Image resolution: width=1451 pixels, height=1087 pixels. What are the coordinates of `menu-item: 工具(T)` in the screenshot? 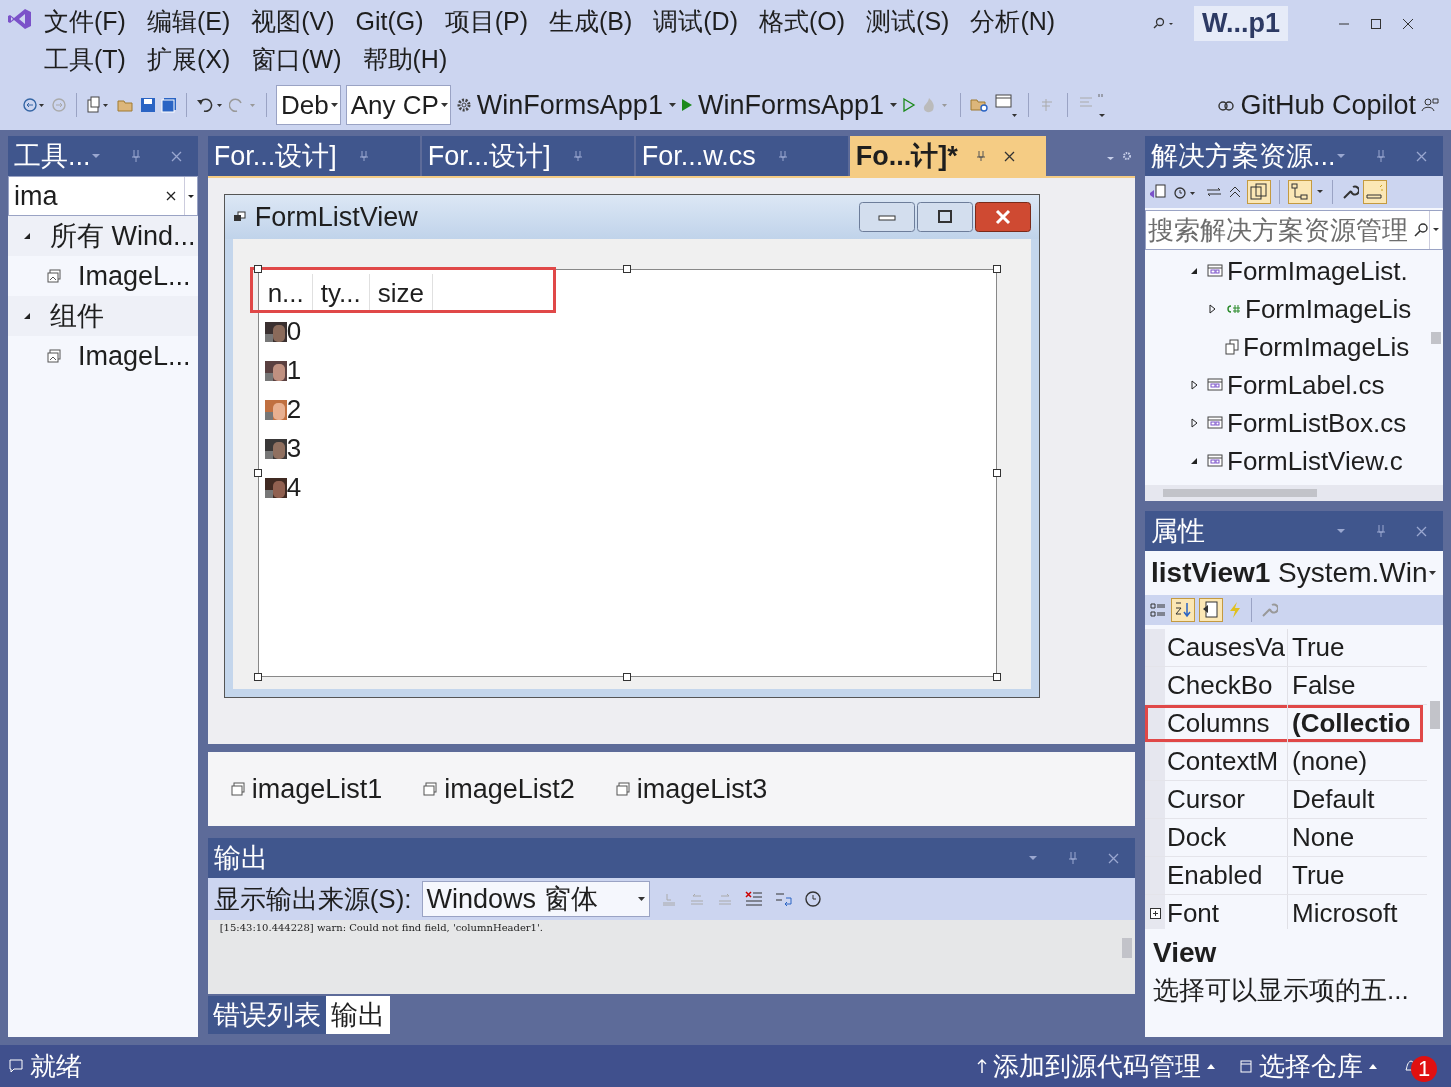 It's located at (85, 59).